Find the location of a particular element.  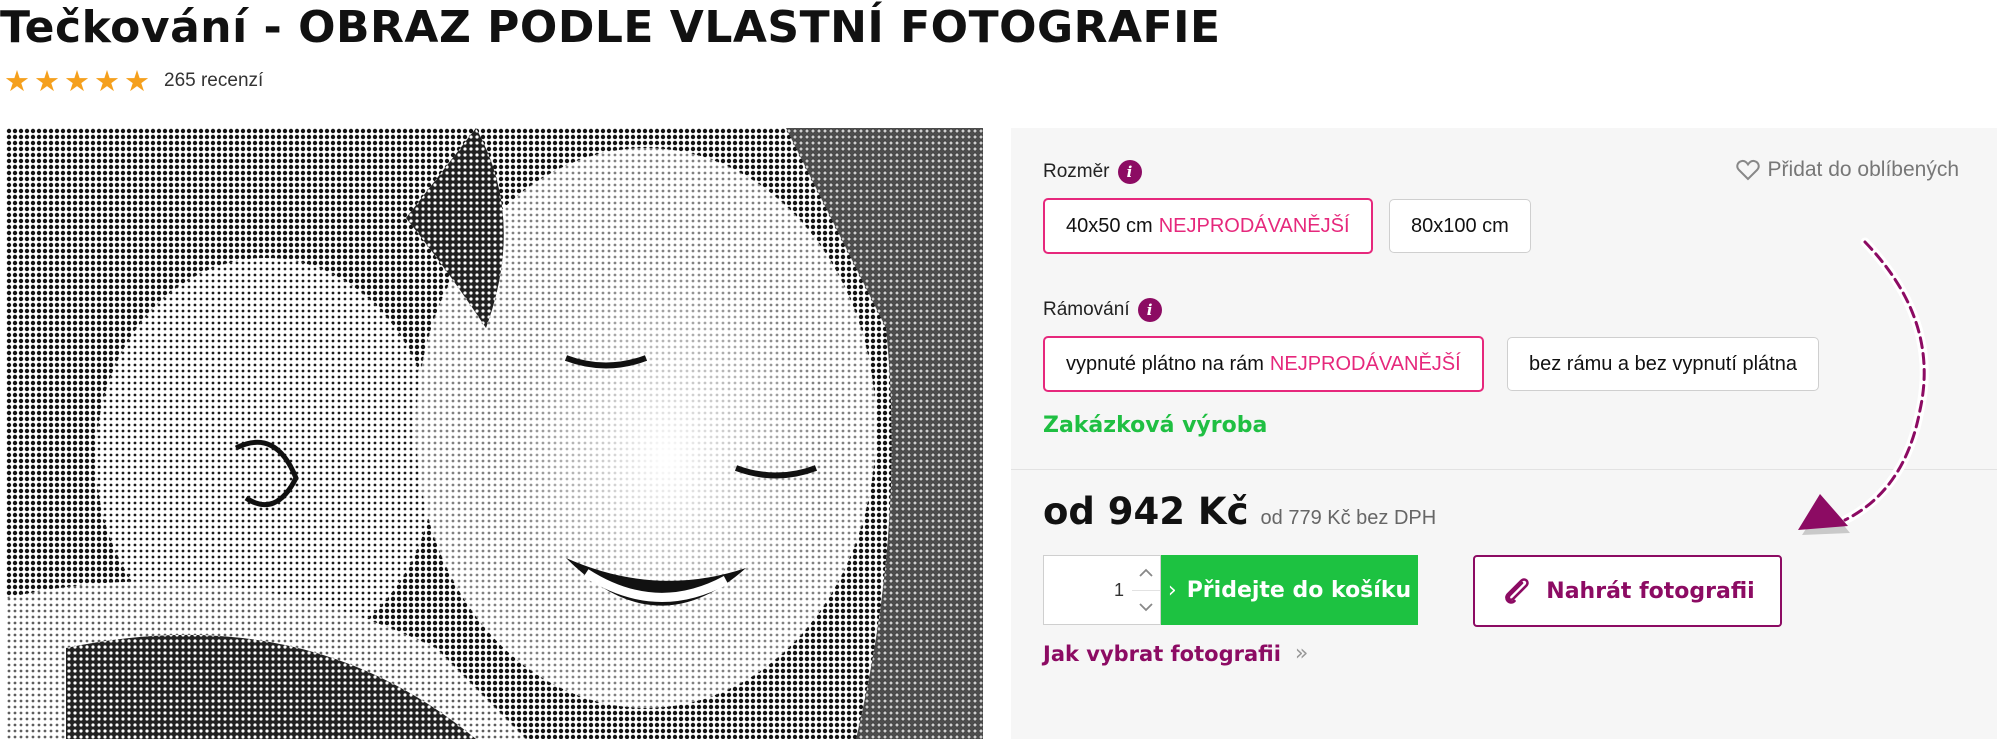

size-option-80x100: 80x100 cm is located at coordinates (1460, 226).